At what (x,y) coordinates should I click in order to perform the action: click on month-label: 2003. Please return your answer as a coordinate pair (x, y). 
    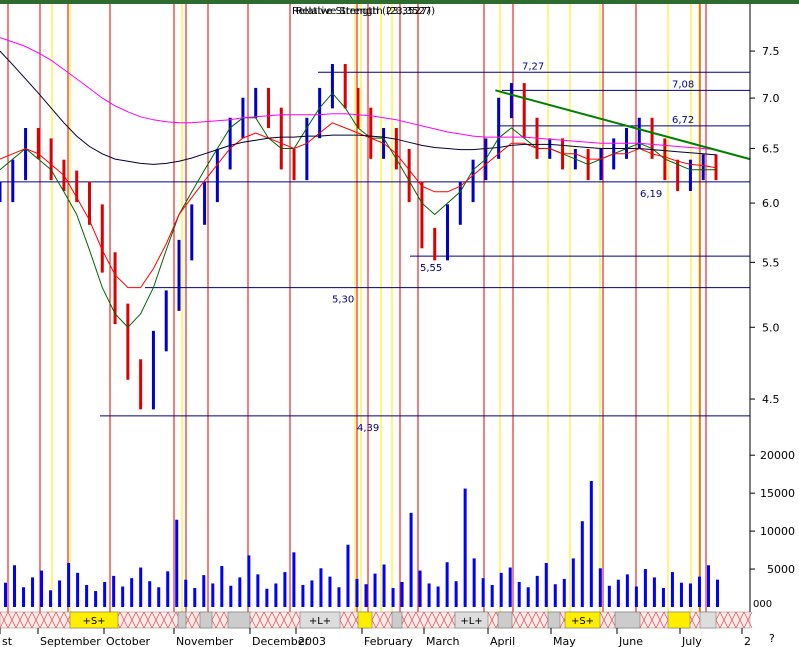
    Looking at the image, I should click on (312, 641).